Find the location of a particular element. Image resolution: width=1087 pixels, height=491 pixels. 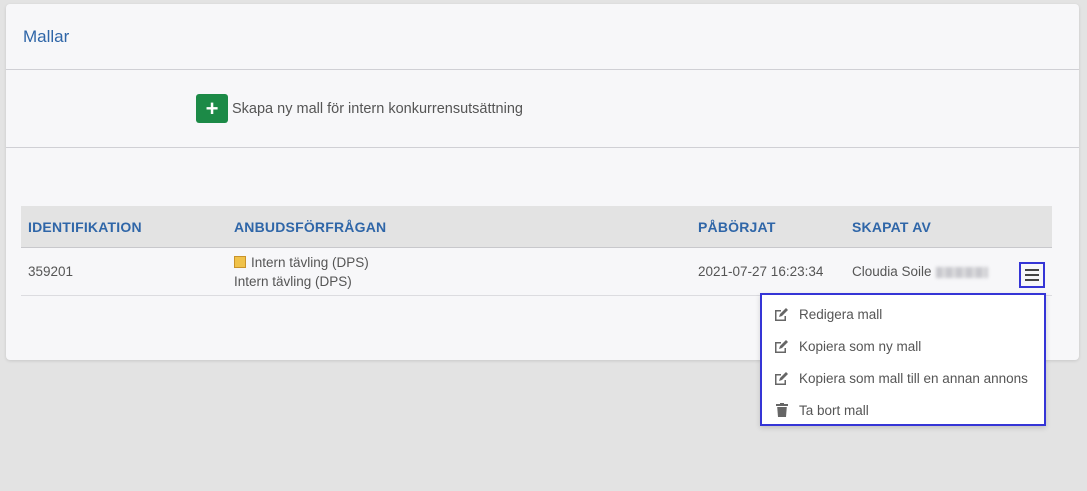

menu-item-copy-to-other-ad: Kopiera som mall till en annan annons is located at coordinates (903, 378).